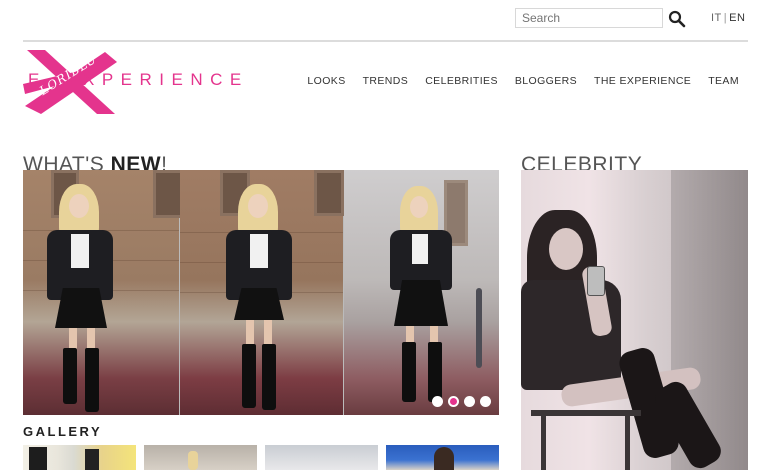  I want to click on gallery-heading: GALLERY, so click(63, 431).